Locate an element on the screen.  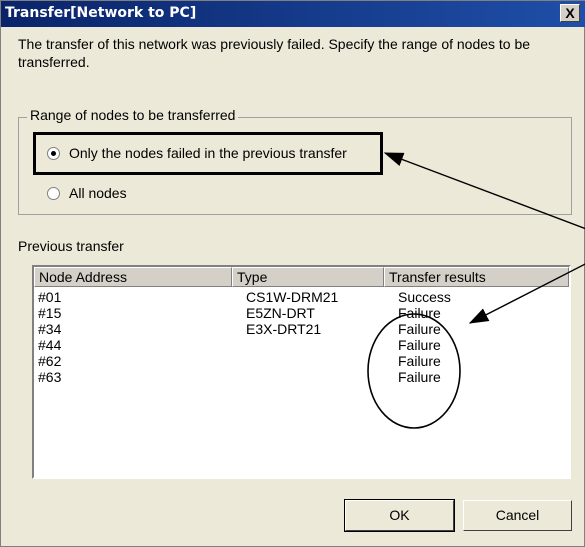
radio-unselected-icon is located at coordinates (53, 193).